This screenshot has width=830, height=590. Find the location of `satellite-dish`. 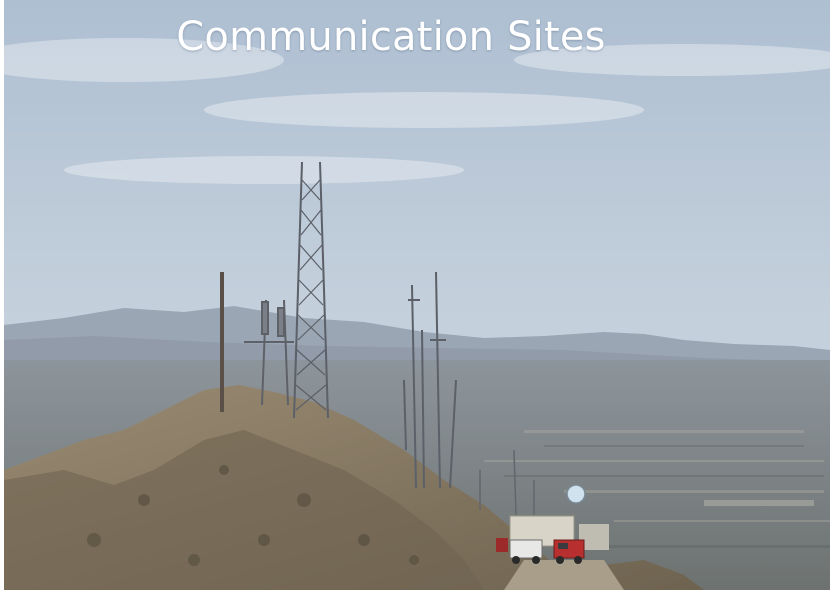

satellite-dish is located at coordinates (576, 494).